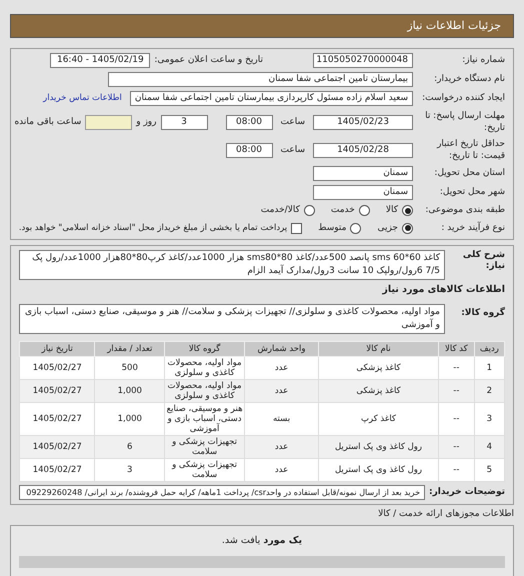  Describe the element at coordinates (392, 210) in the screenshot. I see `radio-label: کالا` at that location.